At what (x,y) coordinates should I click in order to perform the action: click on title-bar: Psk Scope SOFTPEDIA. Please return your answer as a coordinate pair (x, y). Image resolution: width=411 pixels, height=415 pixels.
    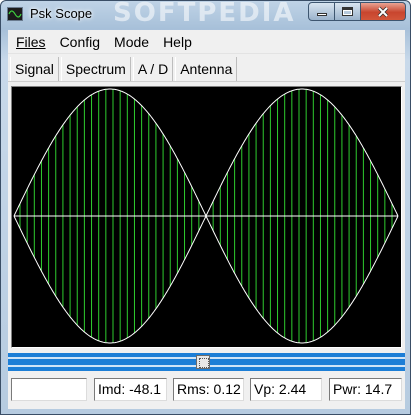
    Looking at the image, I should click on (205, 14).